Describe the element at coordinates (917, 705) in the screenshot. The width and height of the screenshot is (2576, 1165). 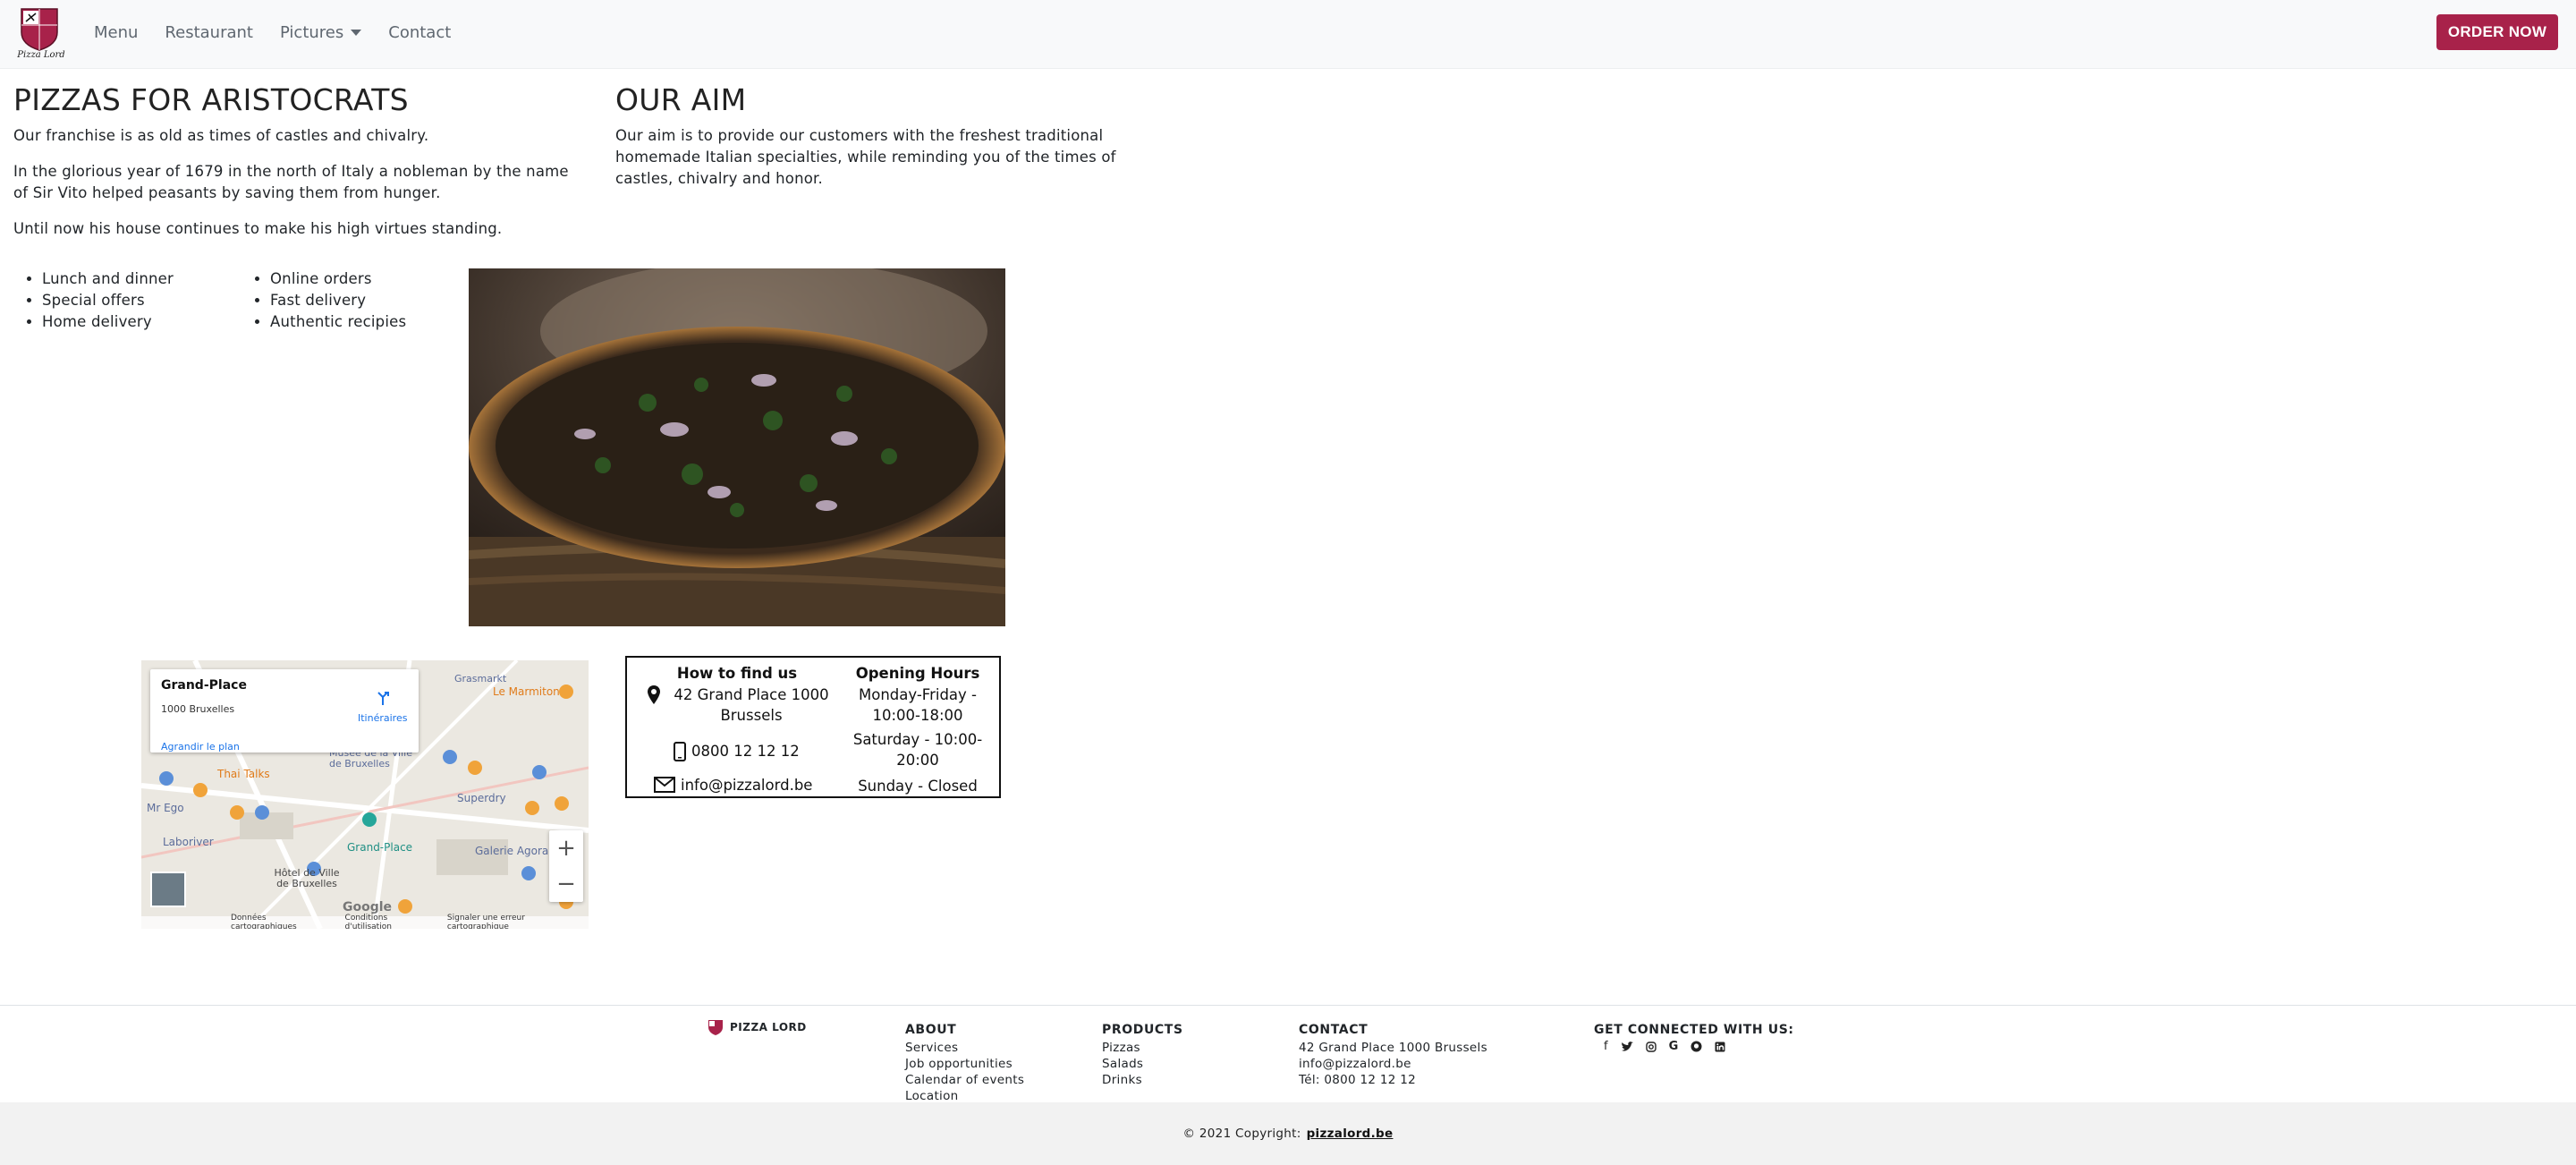
I see `hours-weekdays: Monday-Friday - 10:00-18:00` at that location.